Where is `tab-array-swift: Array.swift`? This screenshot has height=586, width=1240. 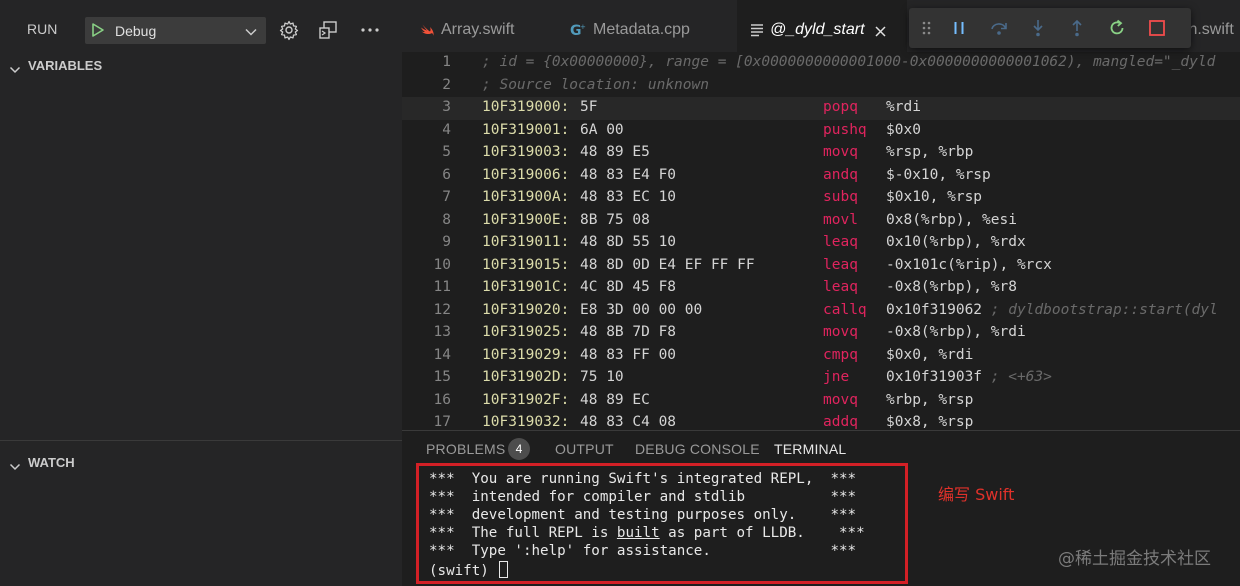
tab-array-swift: Array.swift is located at coordinates (479, 26).